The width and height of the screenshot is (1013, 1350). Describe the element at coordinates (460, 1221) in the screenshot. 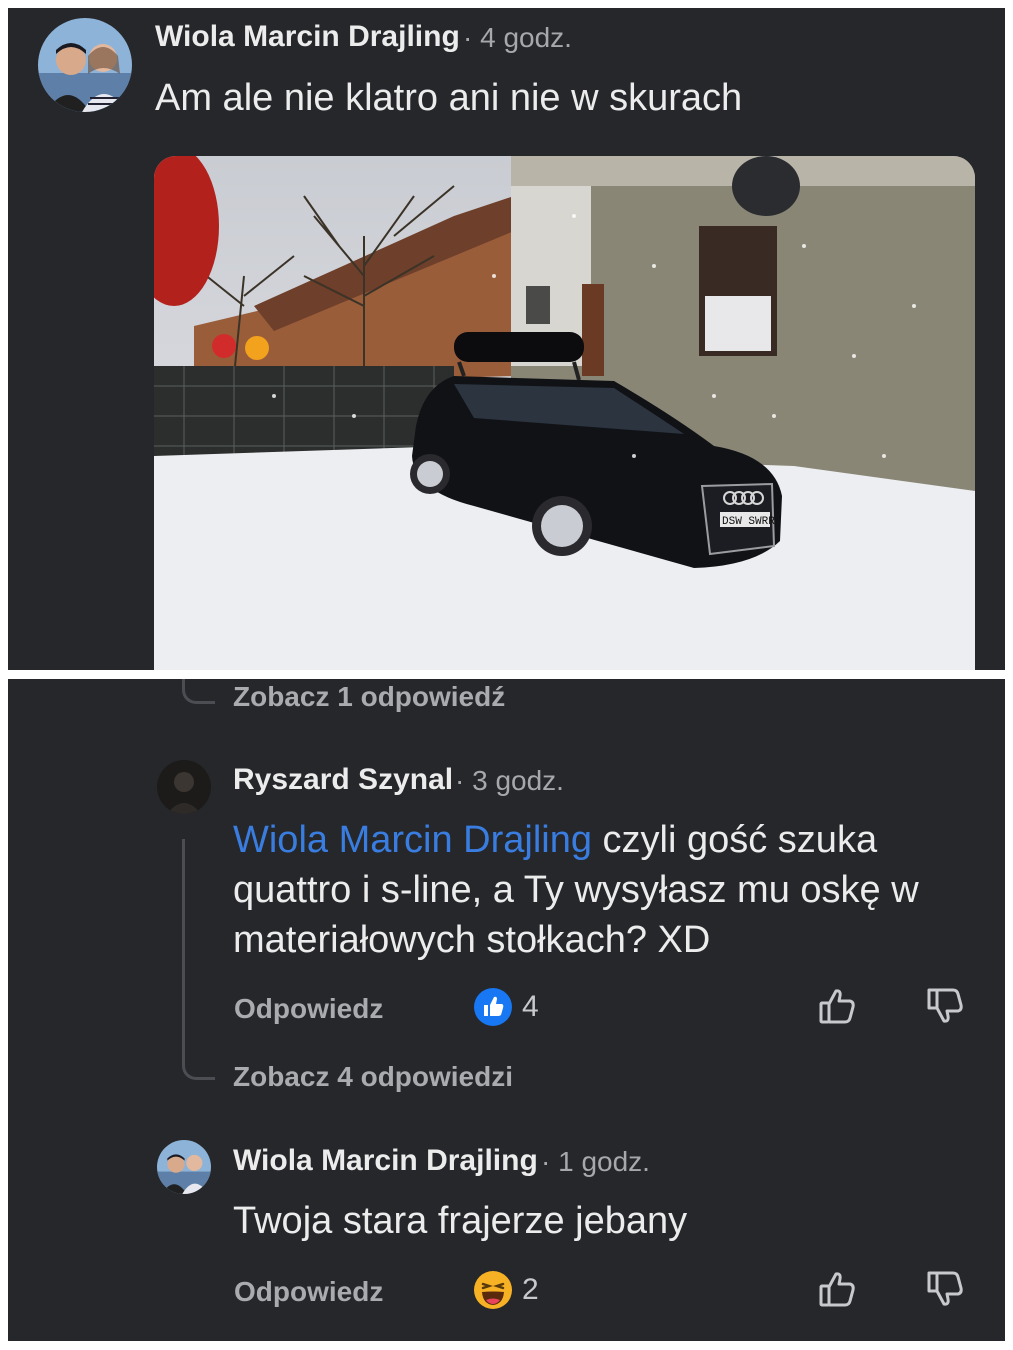

I see `reply-text: Twoja stara frajerze jebany` at that location.